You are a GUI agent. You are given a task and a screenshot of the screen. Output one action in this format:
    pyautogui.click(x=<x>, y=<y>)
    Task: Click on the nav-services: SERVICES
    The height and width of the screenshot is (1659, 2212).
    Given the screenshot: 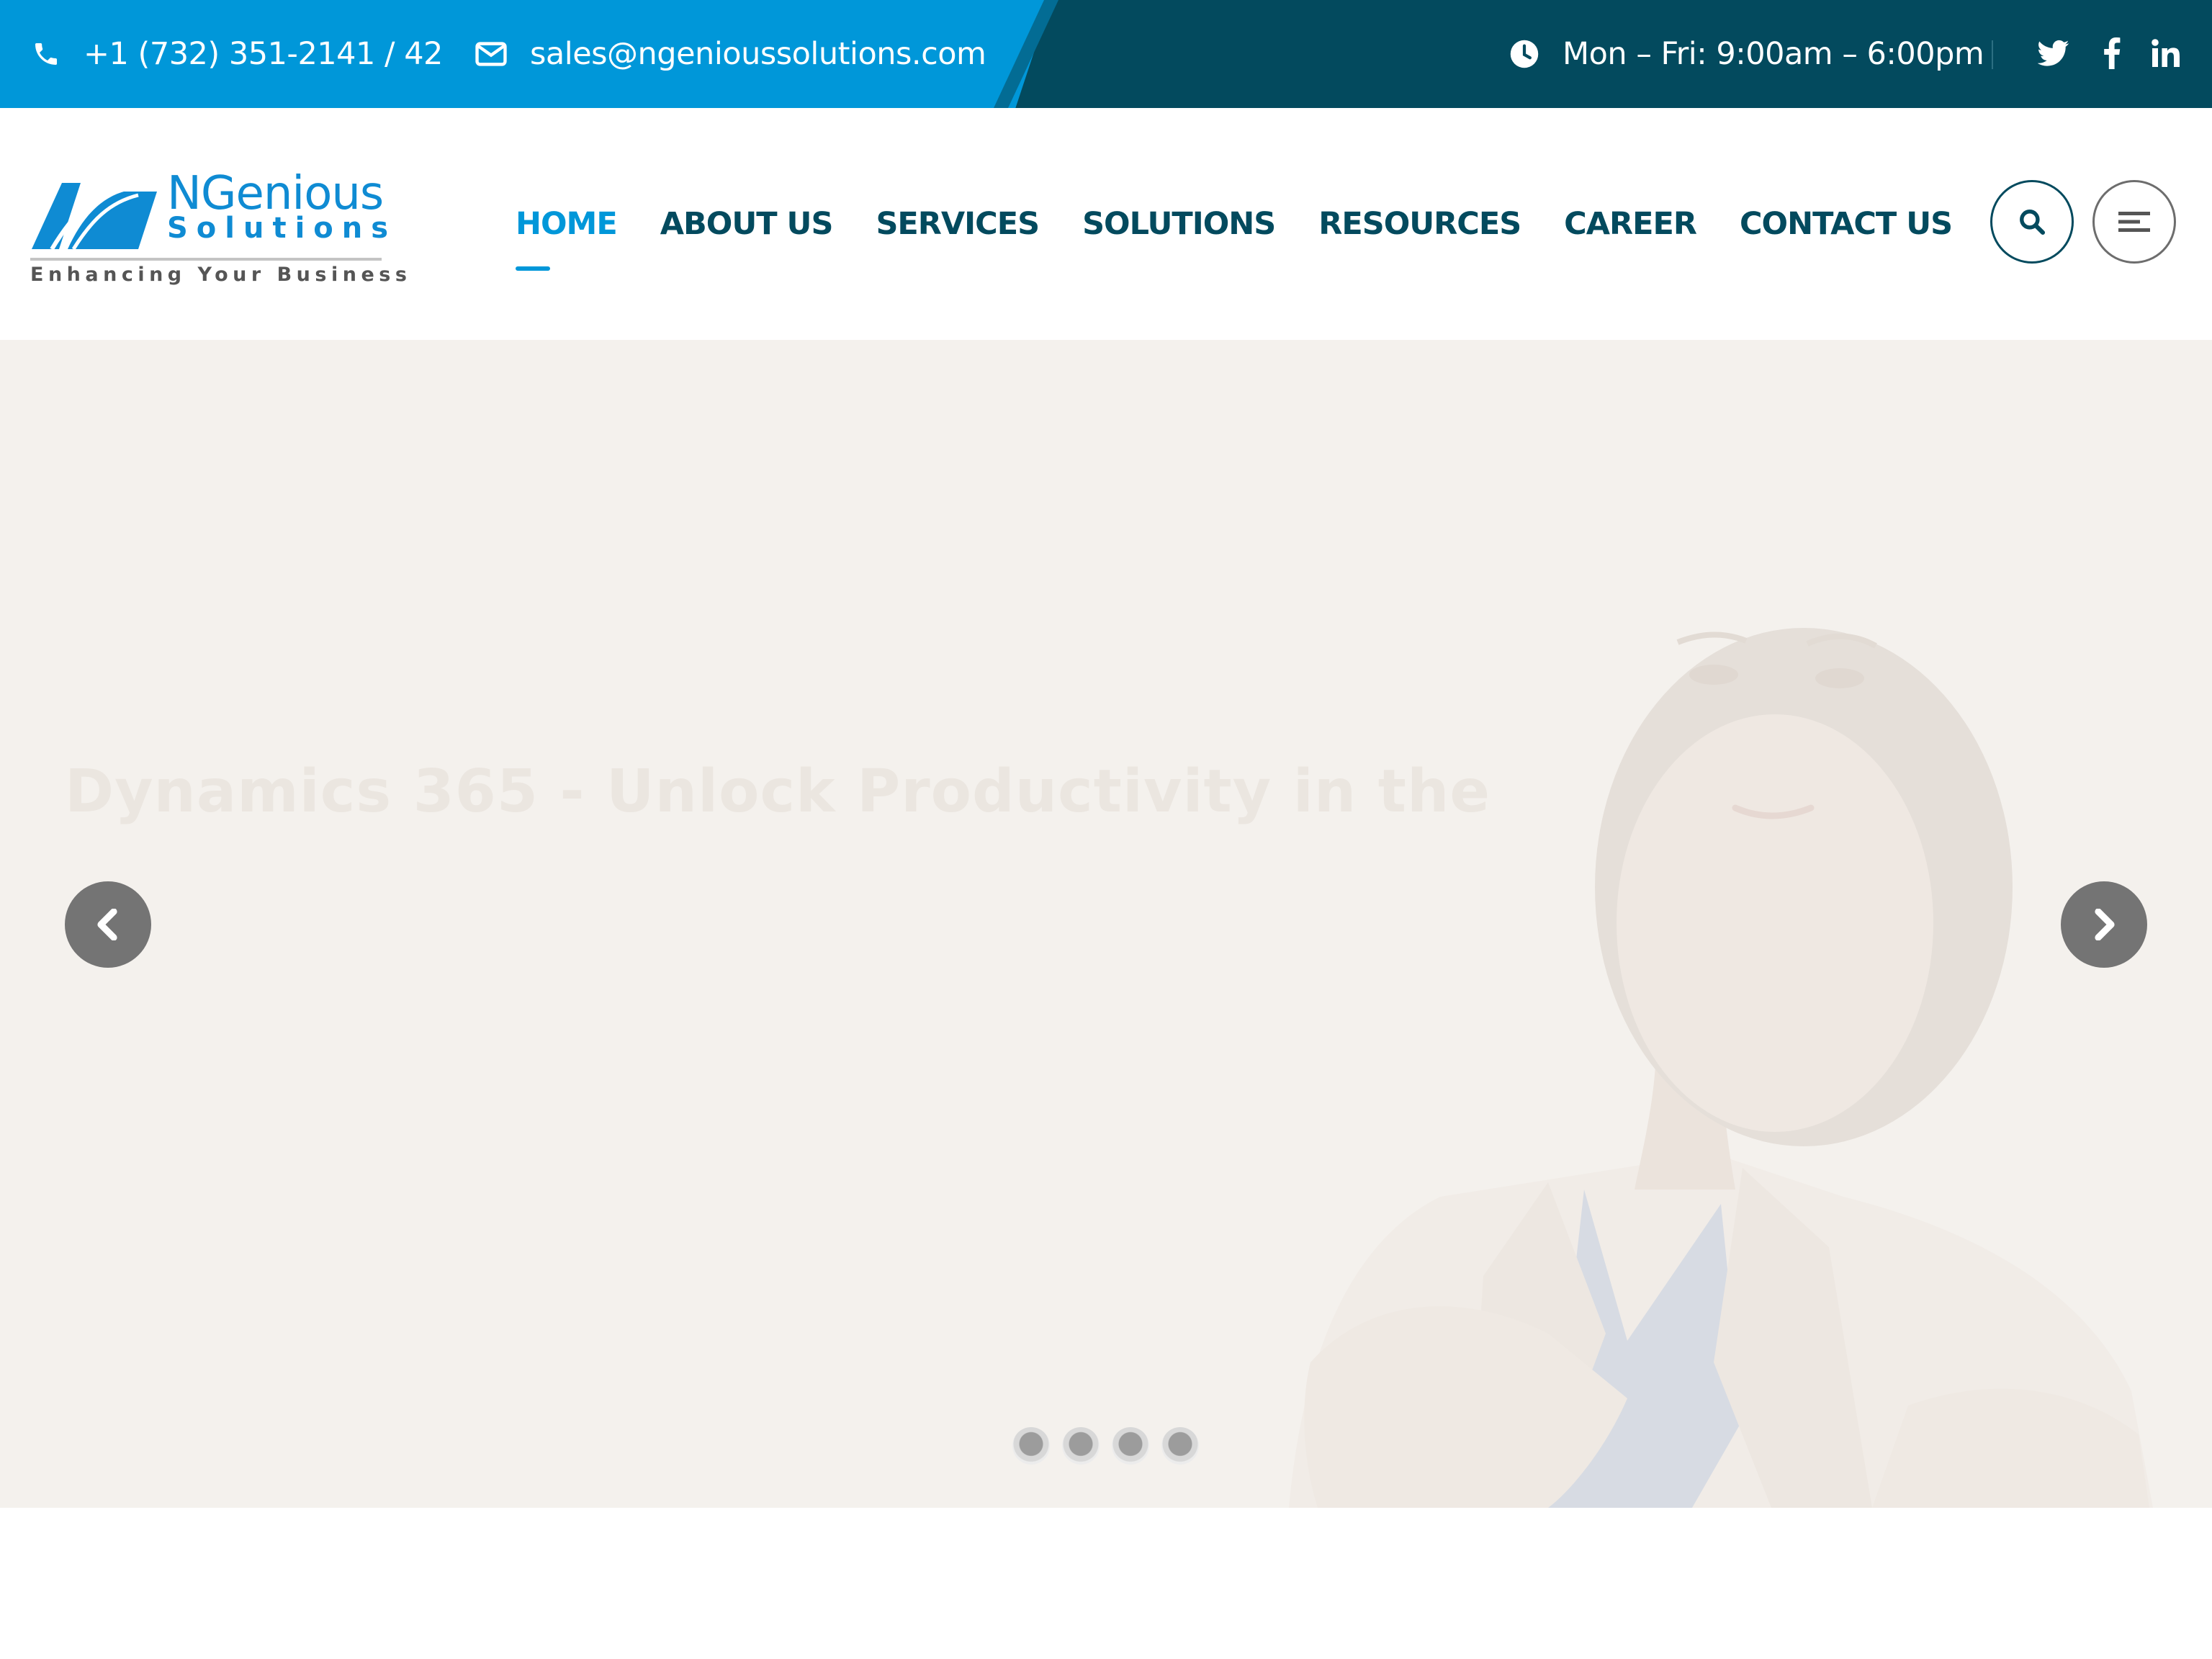 What is the action you would take?
    pyautogui.click(x=958, y=224)
    